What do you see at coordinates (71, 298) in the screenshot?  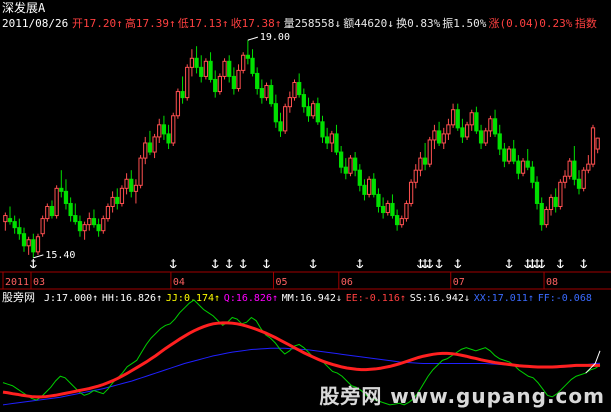 I see `indicator-field-0: J:17.000↑` at bounding box center [71, 298].